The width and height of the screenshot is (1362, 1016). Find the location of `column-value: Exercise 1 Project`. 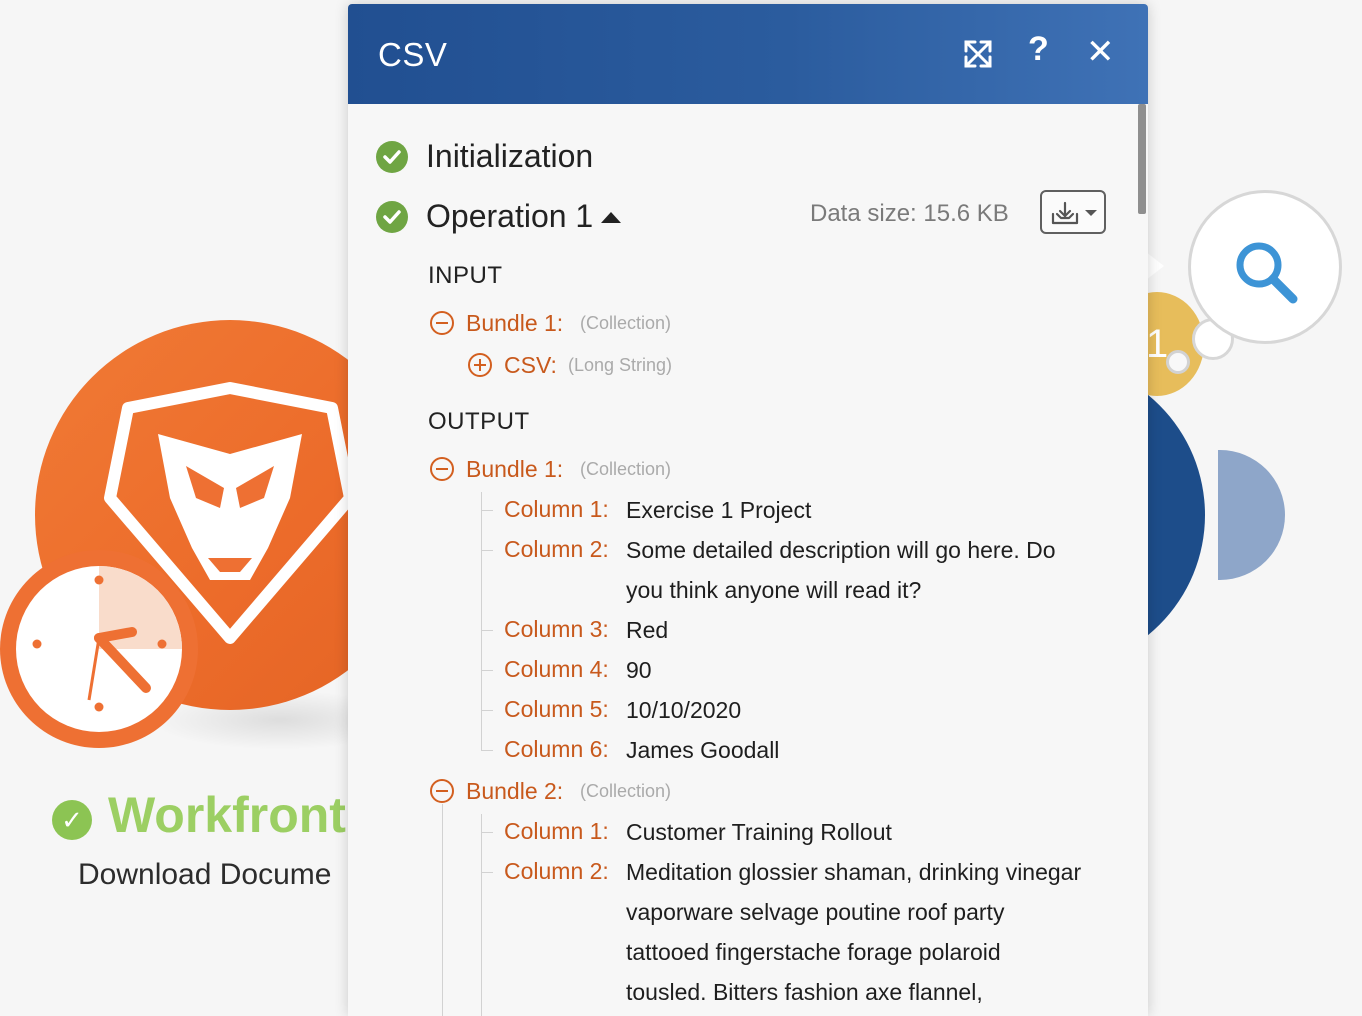

column-value: Exercise 1 Project is located at coordinates (719, 510).